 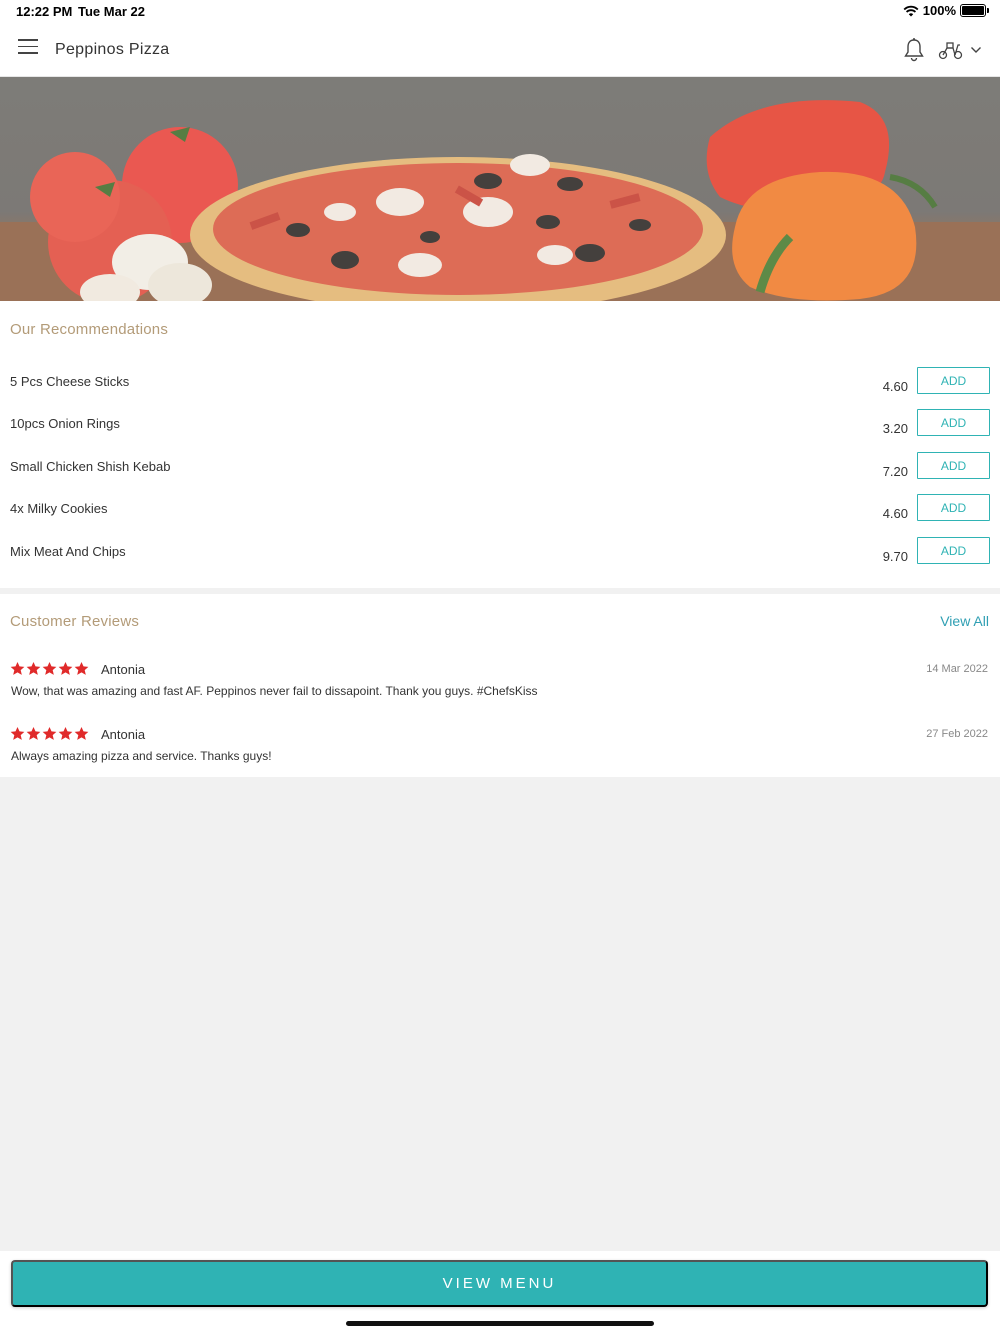 I want to click on list-item: Small Chicken Shish Kebab 7.20 ADD, so click(x=500, y=476).